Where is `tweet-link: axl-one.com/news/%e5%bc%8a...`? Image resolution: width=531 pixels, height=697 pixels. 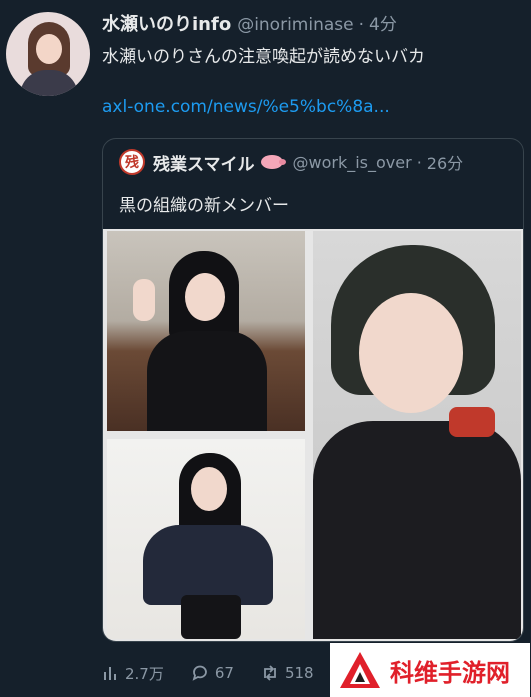 tweet-link: axl-one.com/news/%e5%bc%8a... is located at coordinates (246, 107).